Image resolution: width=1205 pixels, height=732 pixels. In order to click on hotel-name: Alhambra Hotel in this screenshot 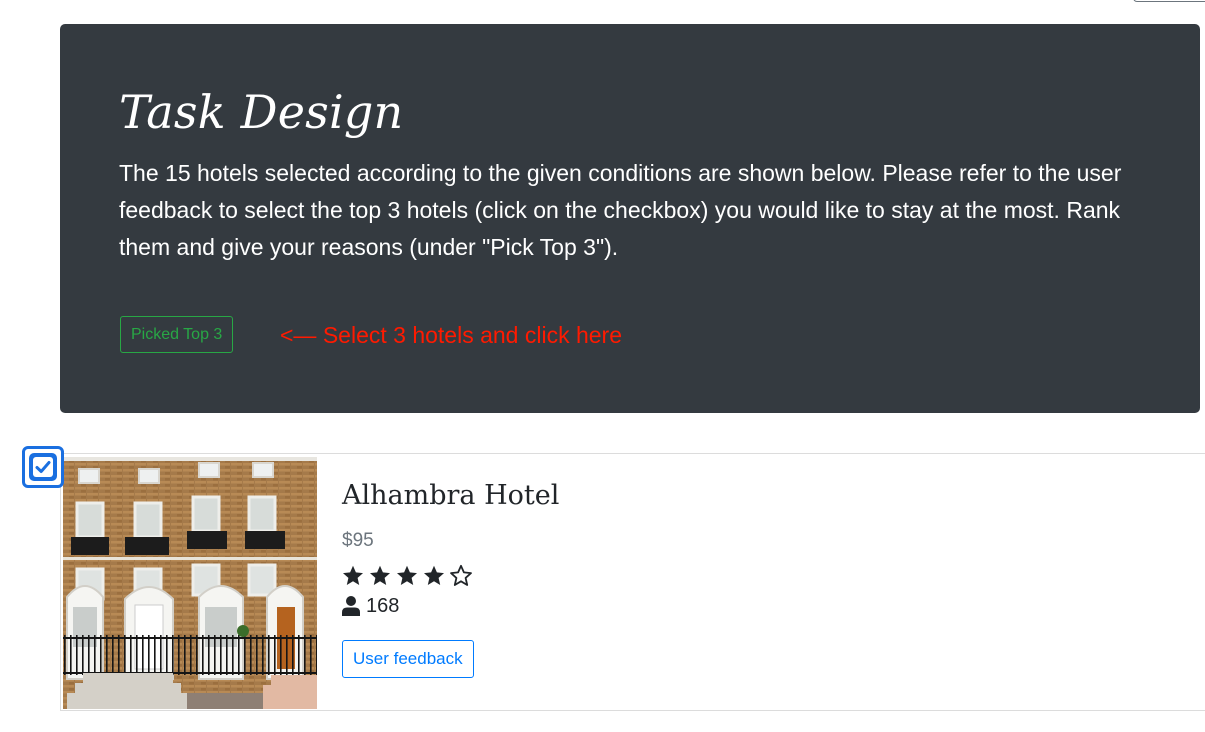, I will do `click(451, 495)`.